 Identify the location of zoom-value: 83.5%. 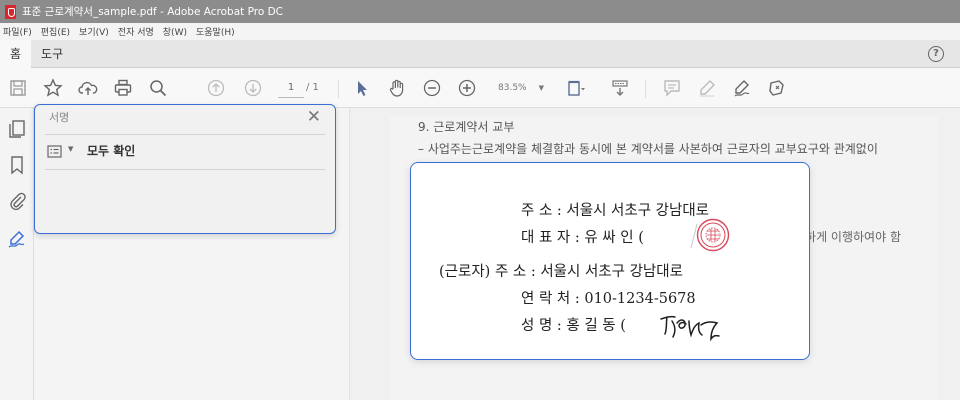
(512, 88).